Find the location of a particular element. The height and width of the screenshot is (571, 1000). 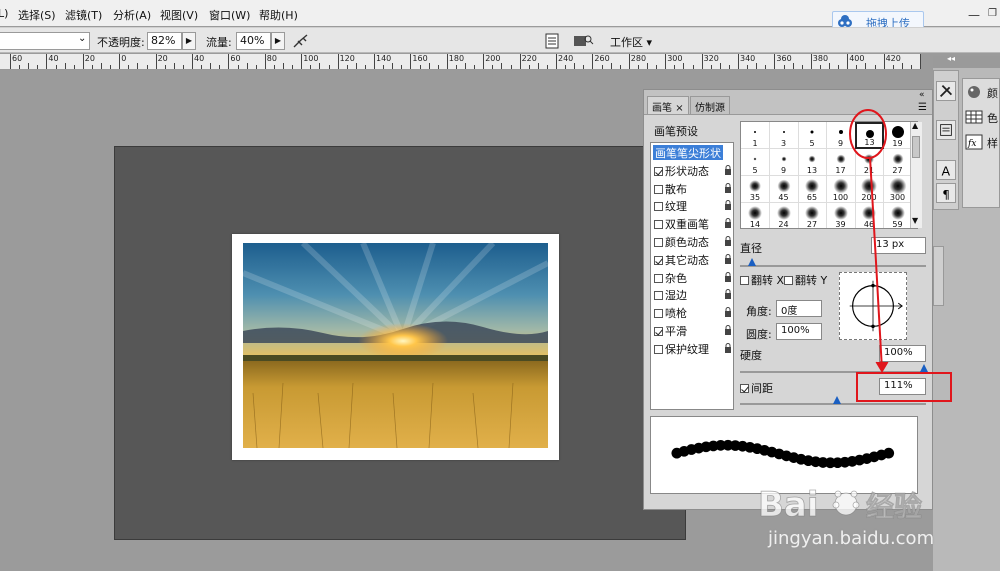

close-icon: × is located at coordinates (679, 108).